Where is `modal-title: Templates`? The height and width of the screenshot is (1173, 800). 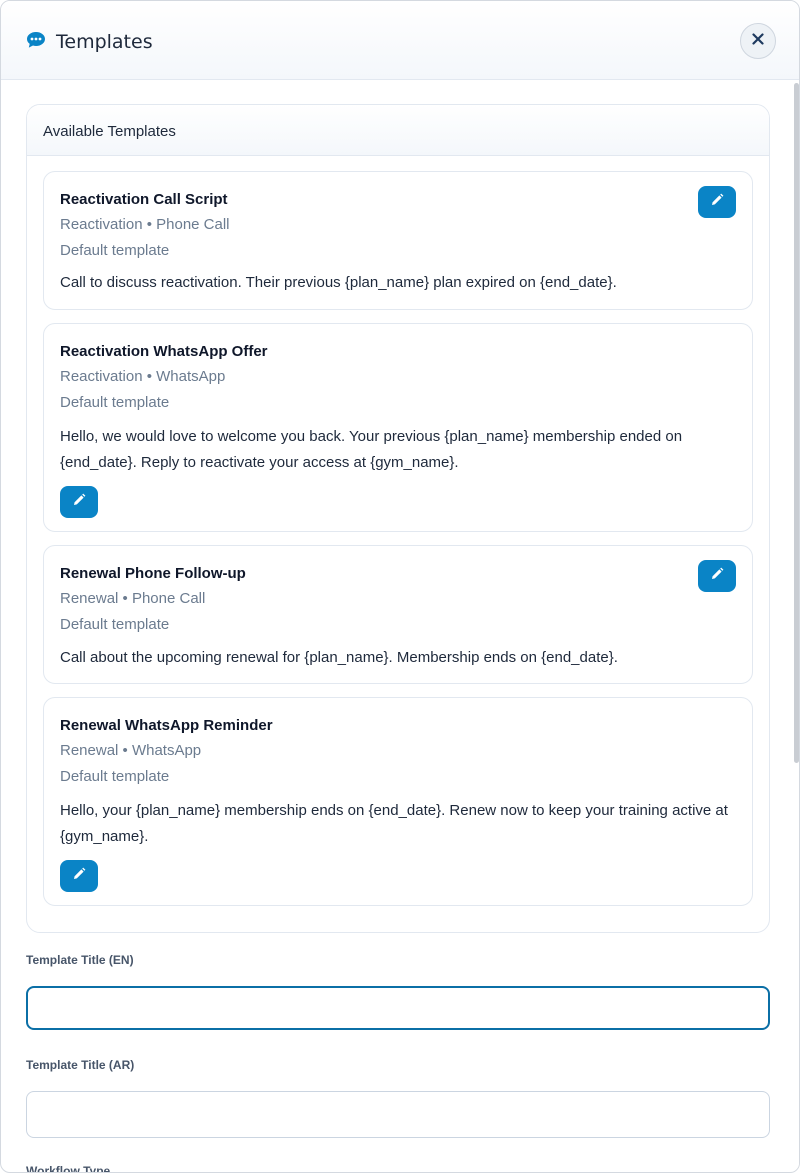
modal-title: Templates is located at coordinates (104, 42).